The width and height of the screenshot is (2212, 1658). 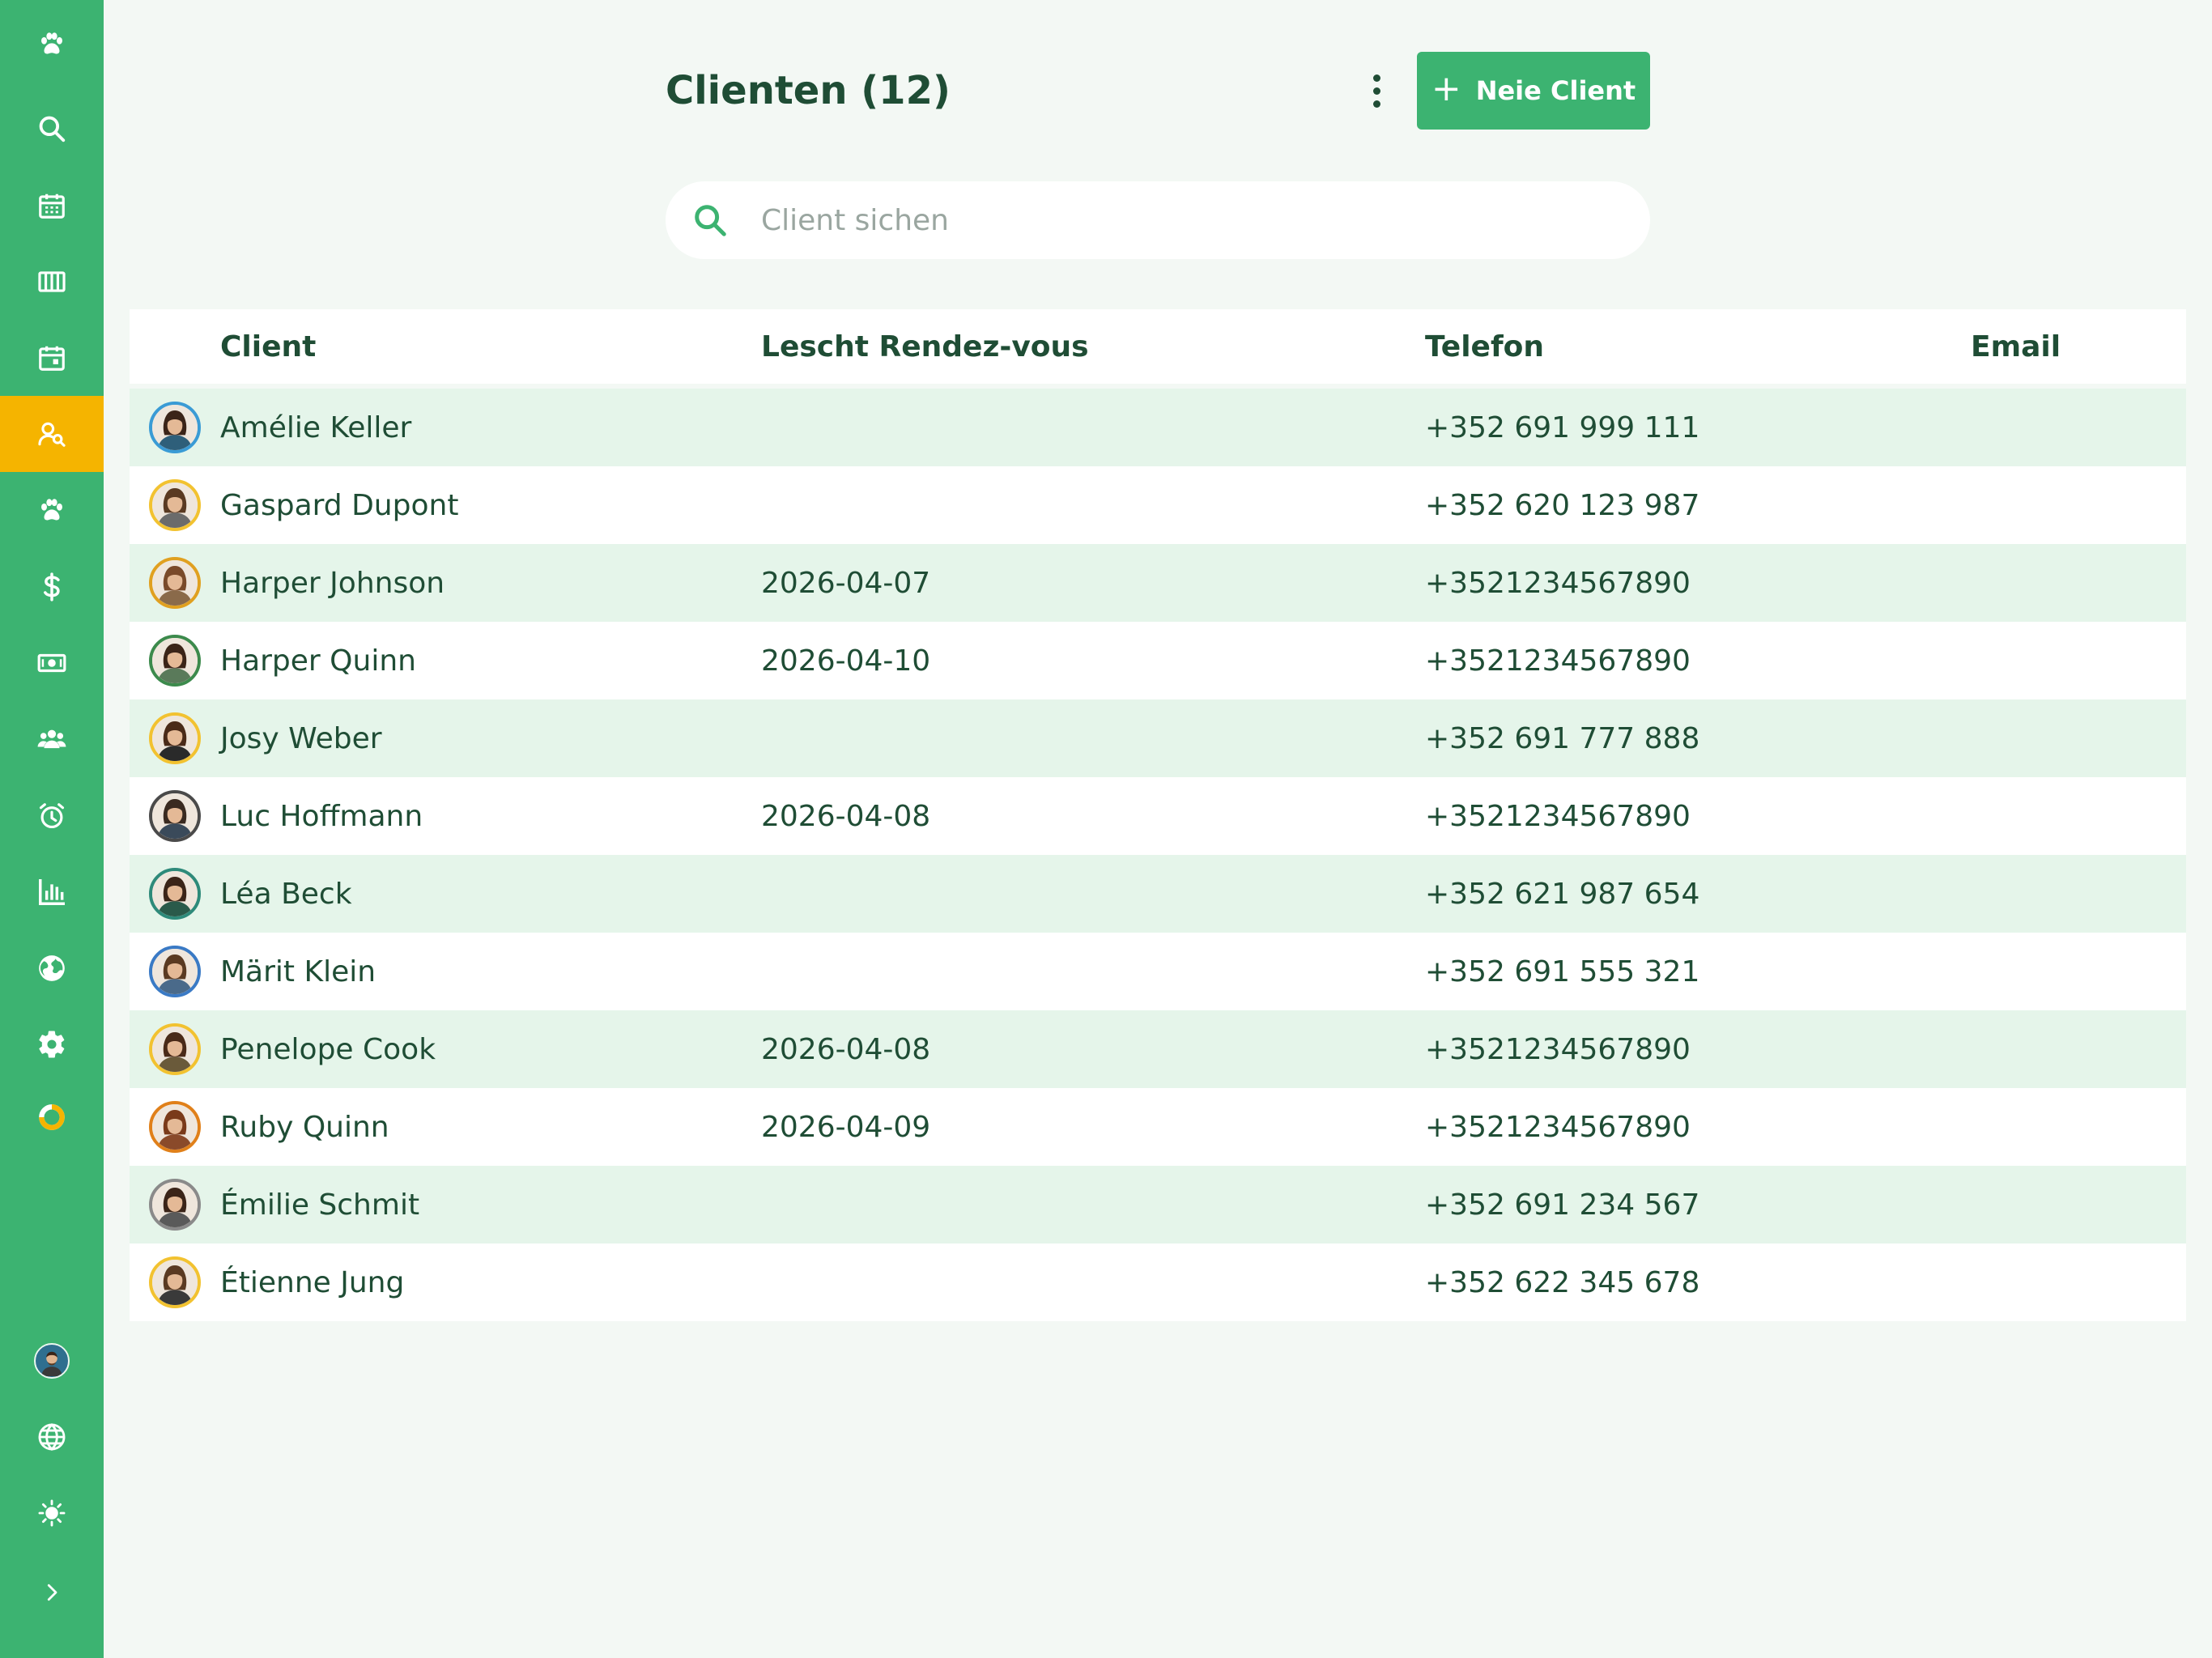 What do you see at coordinates (52, 1044) in the screenshot?
I see `settings-icon` at bounding box center [52, 1044].